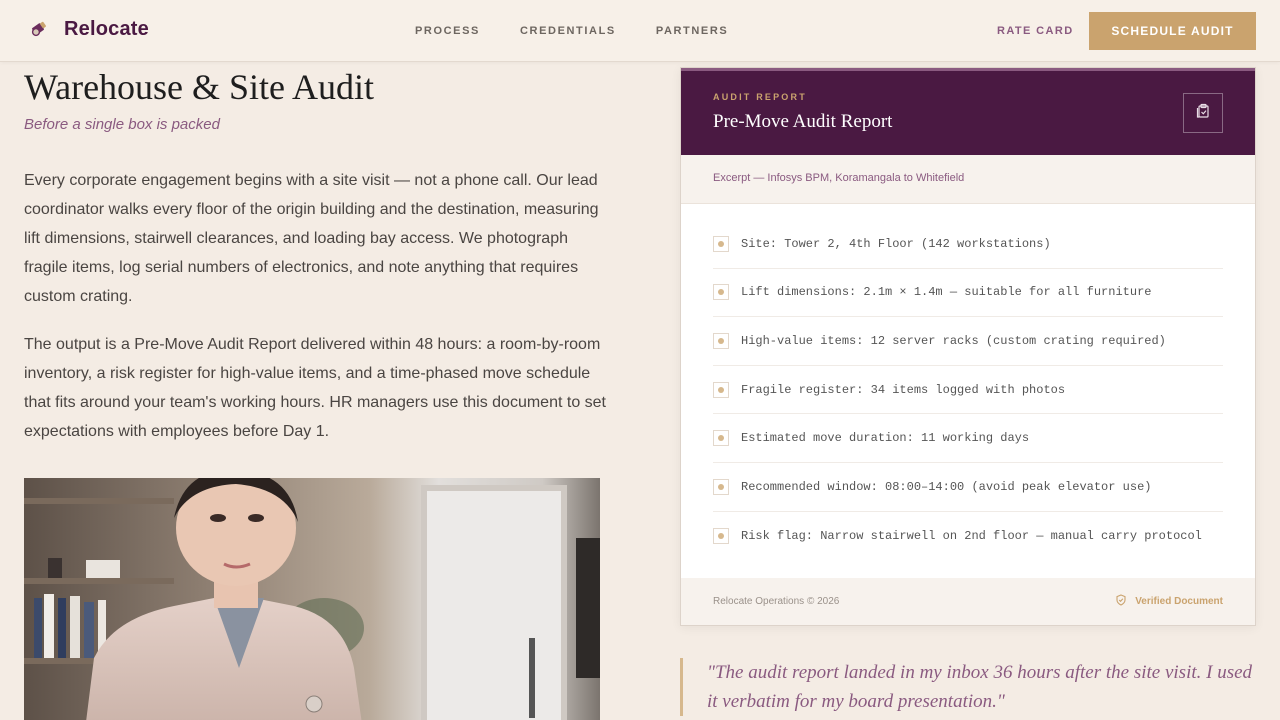 The height and width of the screenshot is (720, 1280). What do you see at coordinates (692, 31) in the screenshot?
I see `nav-partners: PARTNERS` at bounding box center [692, 31].